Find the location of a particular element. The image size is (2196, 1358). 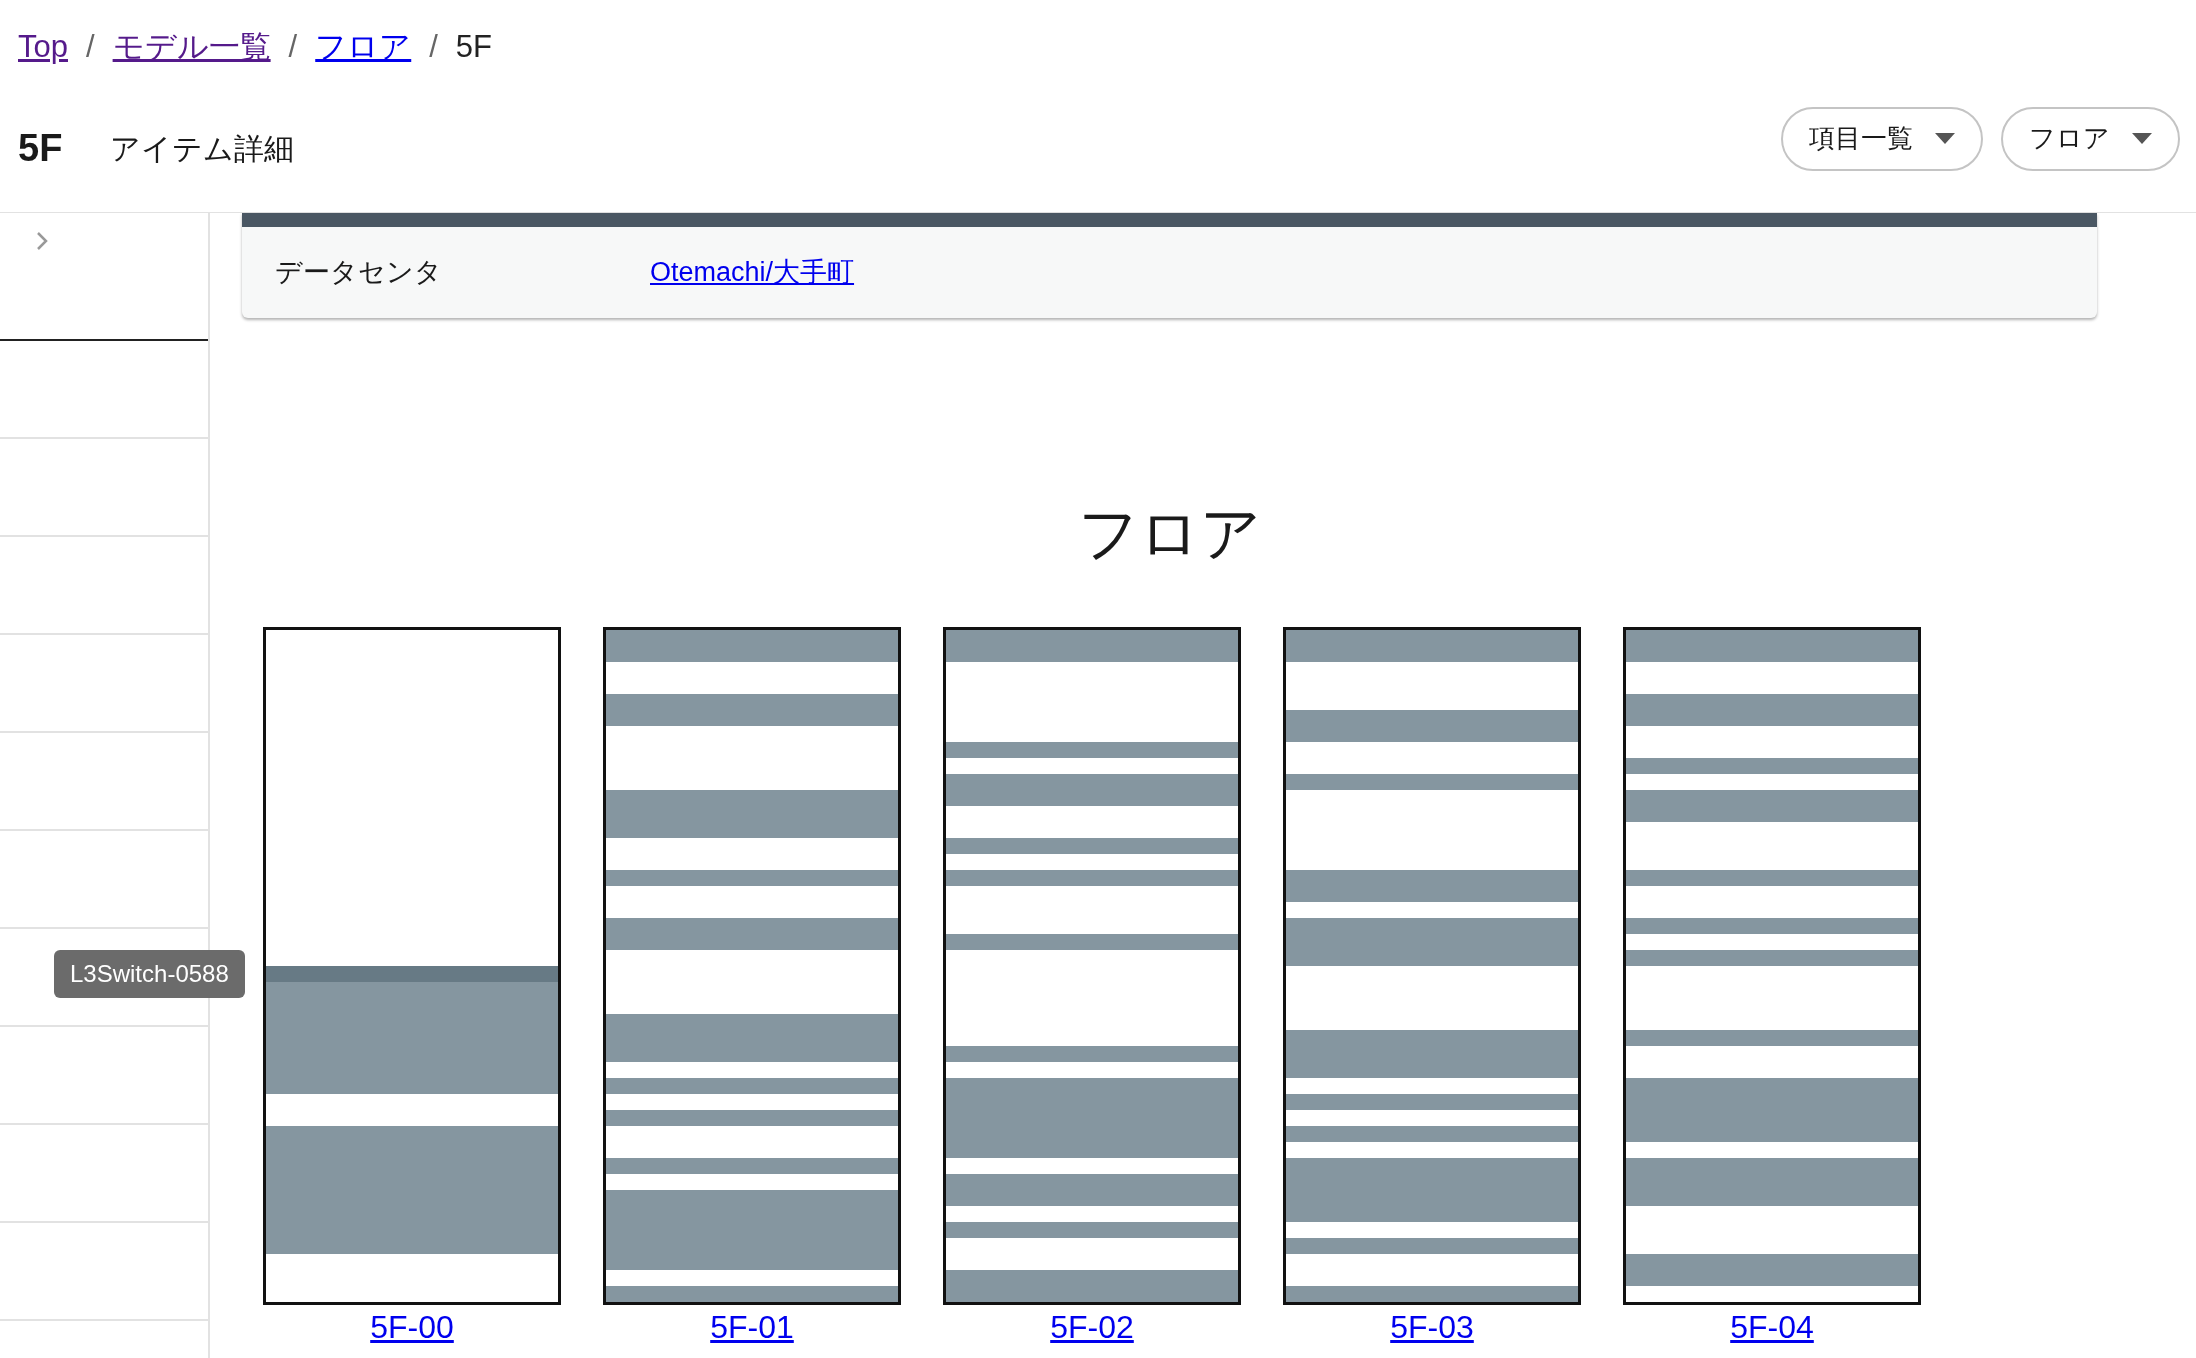

rack-link: 5F-00 is located at coordinates (412, 1327).